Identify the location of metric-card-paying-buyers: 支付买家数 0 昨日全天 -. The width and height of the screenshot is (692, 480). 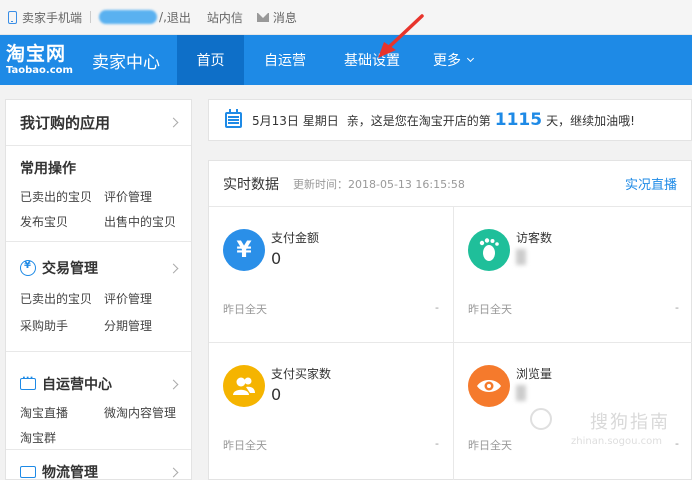
(331, 411).